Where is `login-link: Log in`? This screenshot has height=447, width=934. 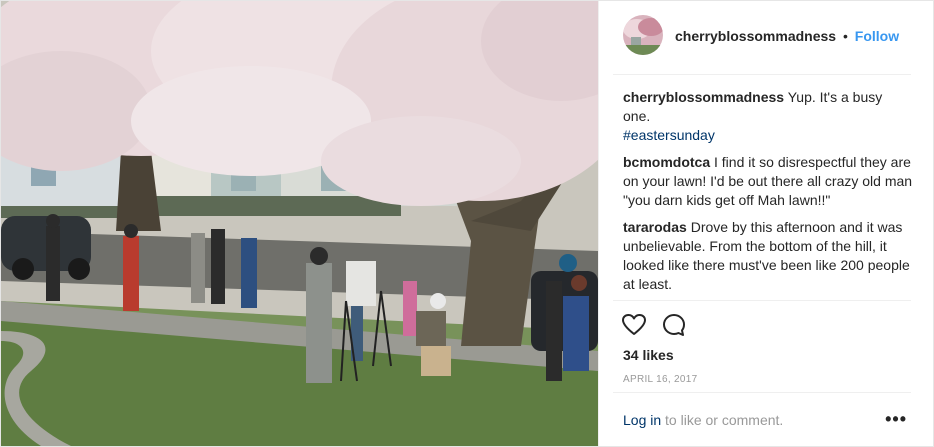
login-link: Log in is located at coordinates (642, 420).